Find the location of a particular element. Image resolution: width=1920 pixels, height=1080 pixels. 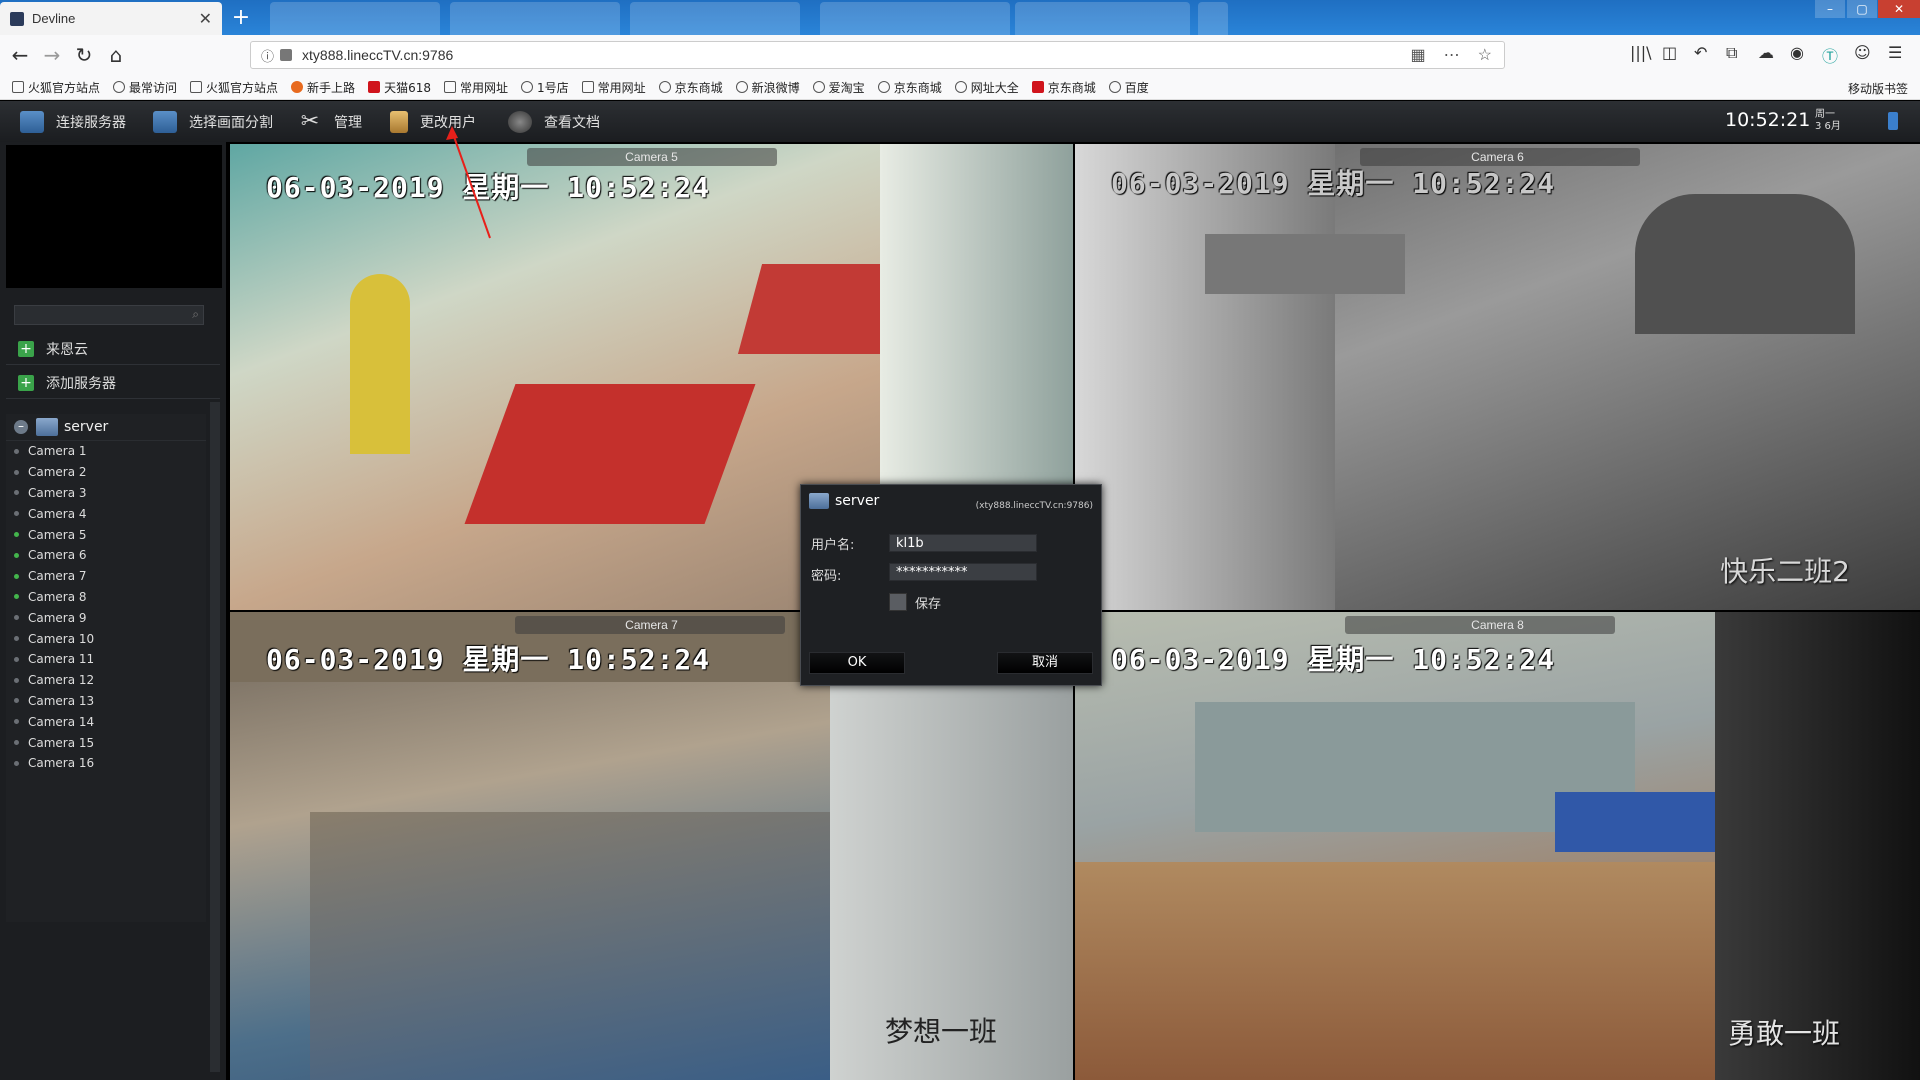

tab-overflow is located at coordinates (1213, 18).